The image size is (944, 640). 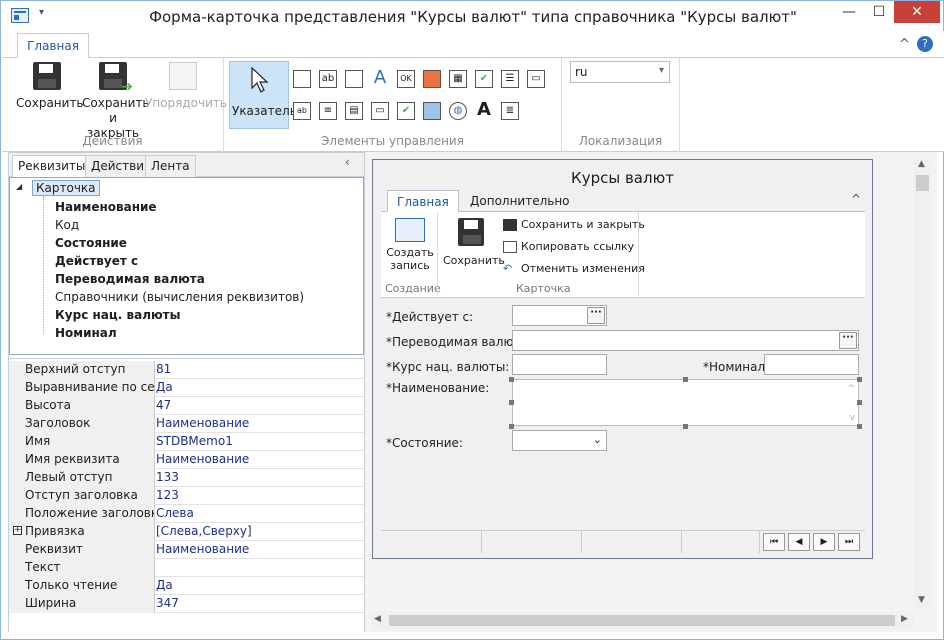 I want to click on copy-link-button: Копировать ссылку, so click(x=568, y=246).